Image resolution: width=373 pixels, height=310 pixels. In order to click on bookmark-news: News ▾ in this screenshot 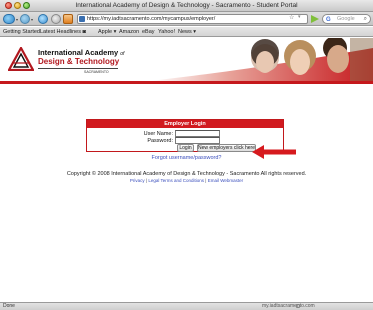, I will do `click(187, 32)`.